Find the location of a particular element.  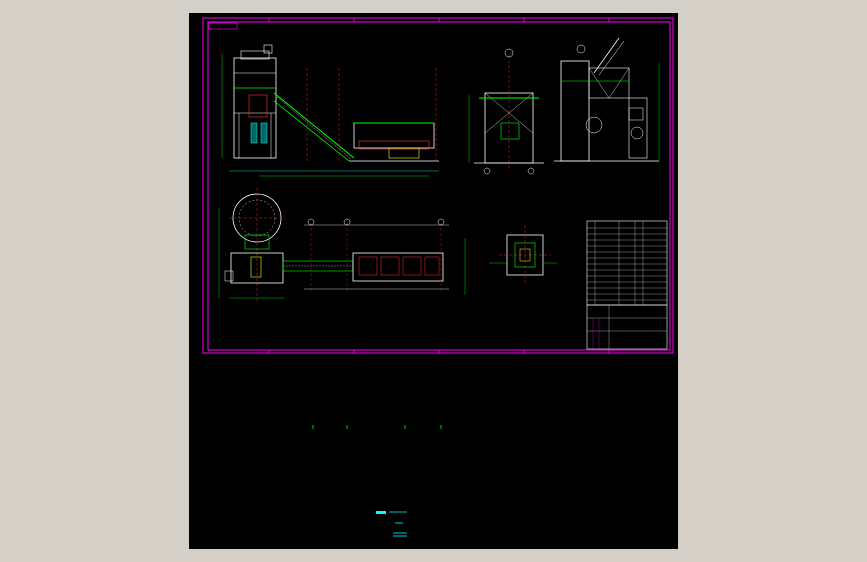

title-block is located at coordinates (627, 327).